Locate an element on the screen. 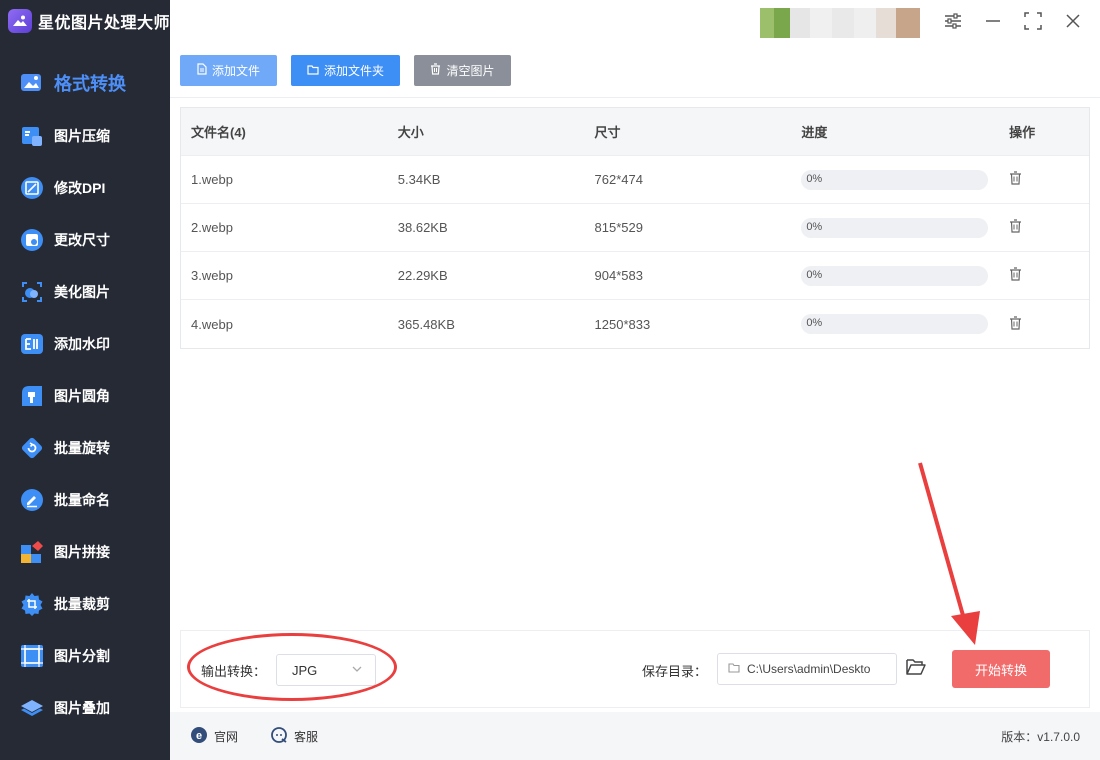 Image resolution: width=1100 pixels, height=760 pixels. sidebar-item-label: 图片圆角 is located at coordinates (82, 396).